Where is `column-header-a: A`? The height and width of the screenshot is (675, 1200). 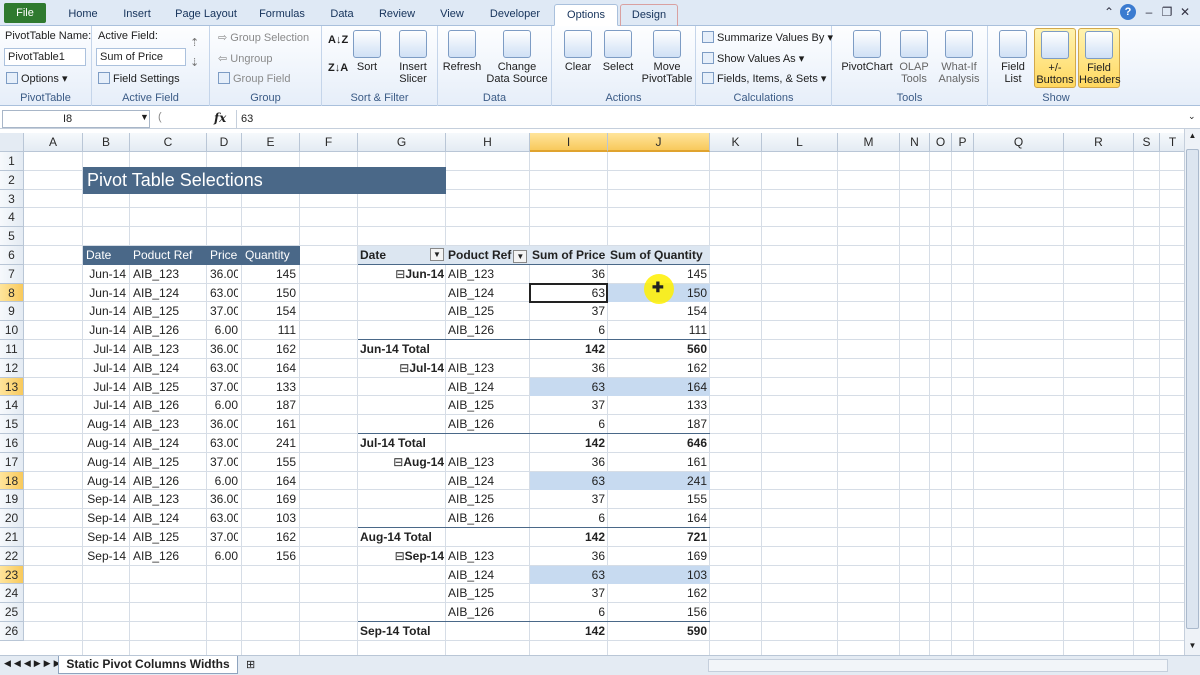
column-header-a: A is located at coordinates (53, 142).